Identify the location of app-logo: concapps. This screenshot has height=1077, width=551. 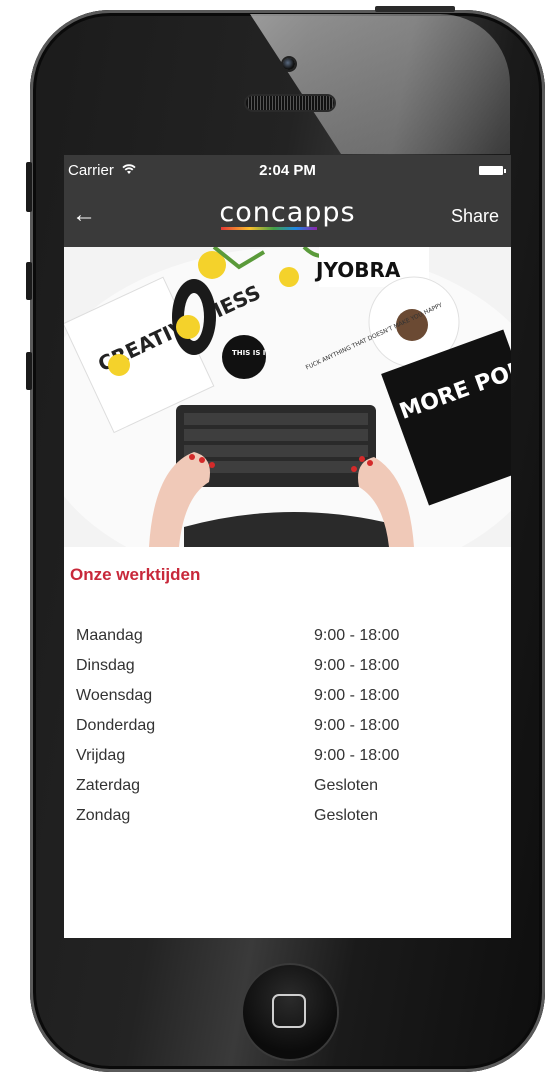
(287, 214).